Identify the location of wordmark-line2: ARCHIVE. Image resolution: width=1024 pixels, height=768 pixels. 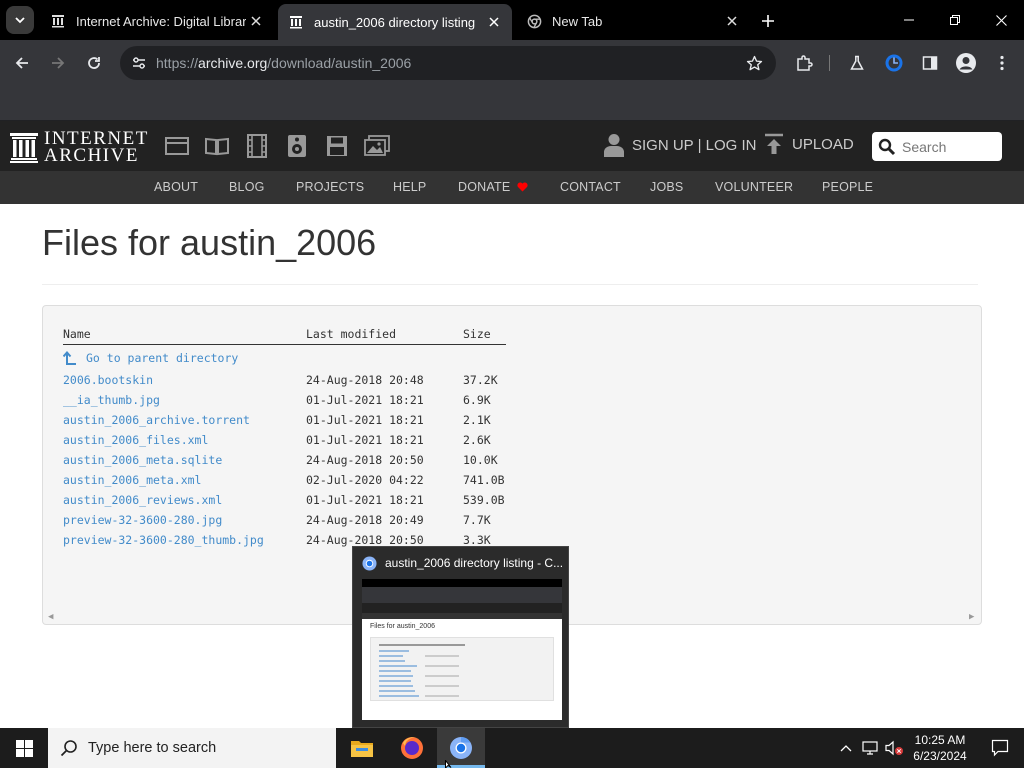
(91, 155).